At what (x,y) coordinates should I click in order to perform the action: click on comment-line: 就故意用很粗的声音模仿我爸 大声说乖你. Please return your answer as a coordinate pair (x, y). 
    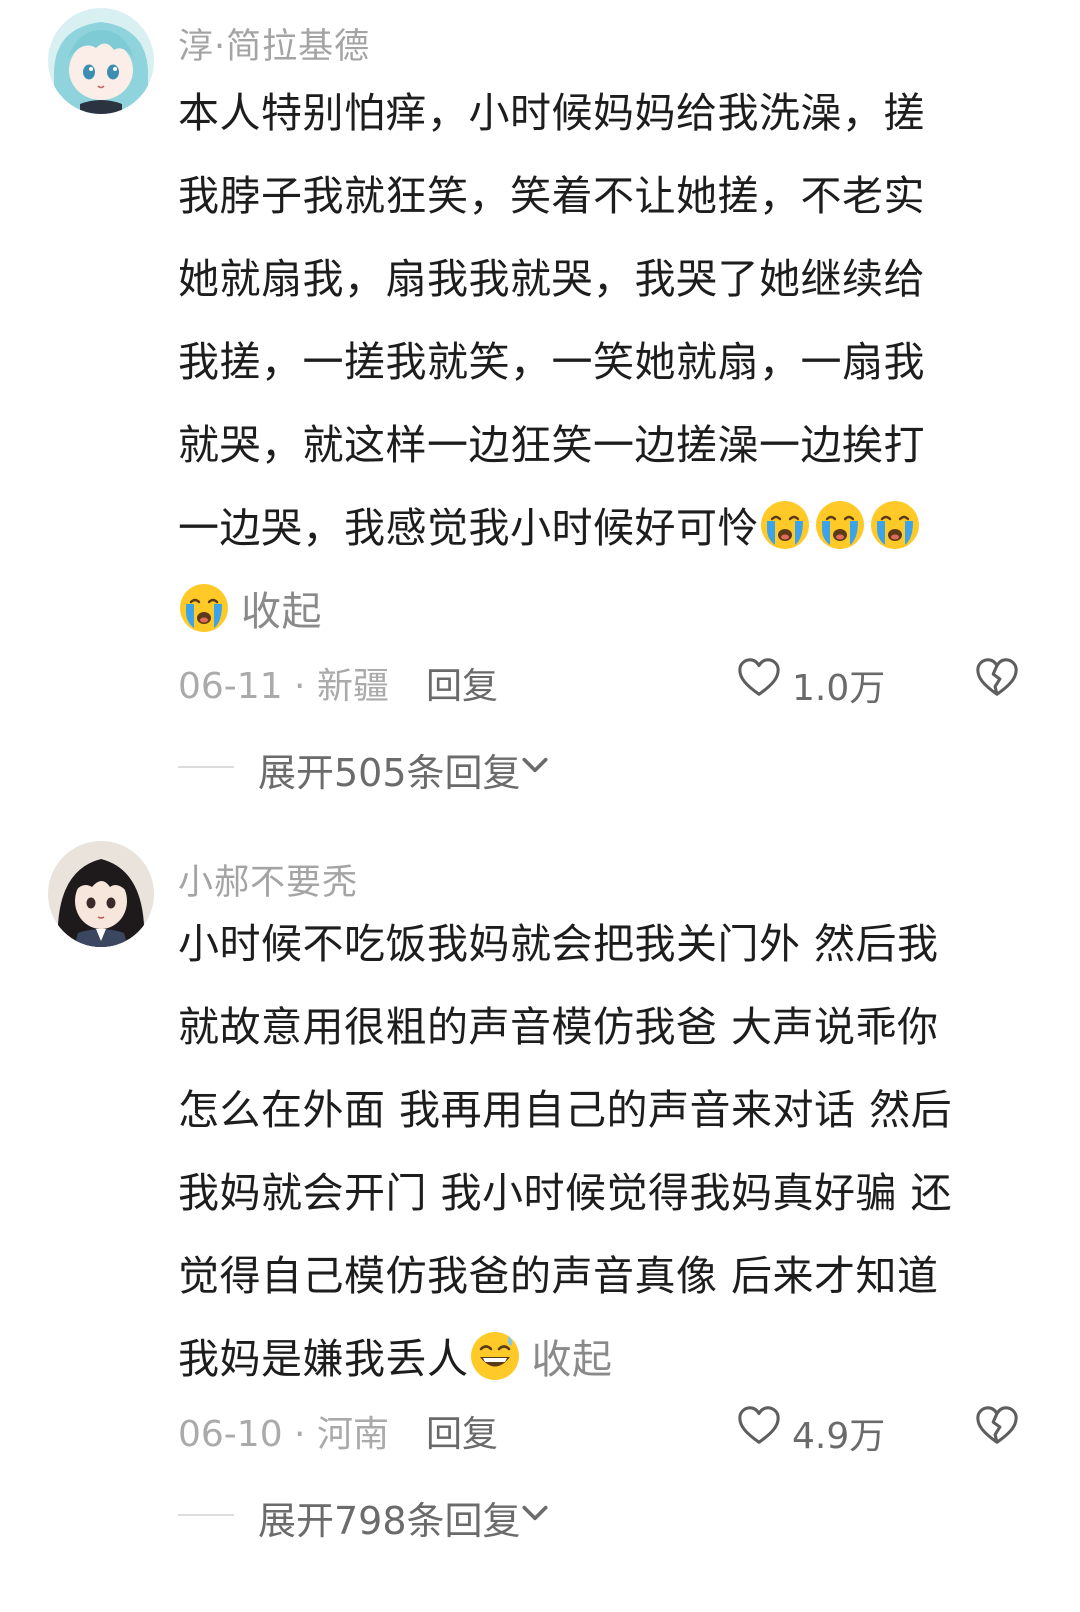
    Looking at the image, I should click on (558, 1027).